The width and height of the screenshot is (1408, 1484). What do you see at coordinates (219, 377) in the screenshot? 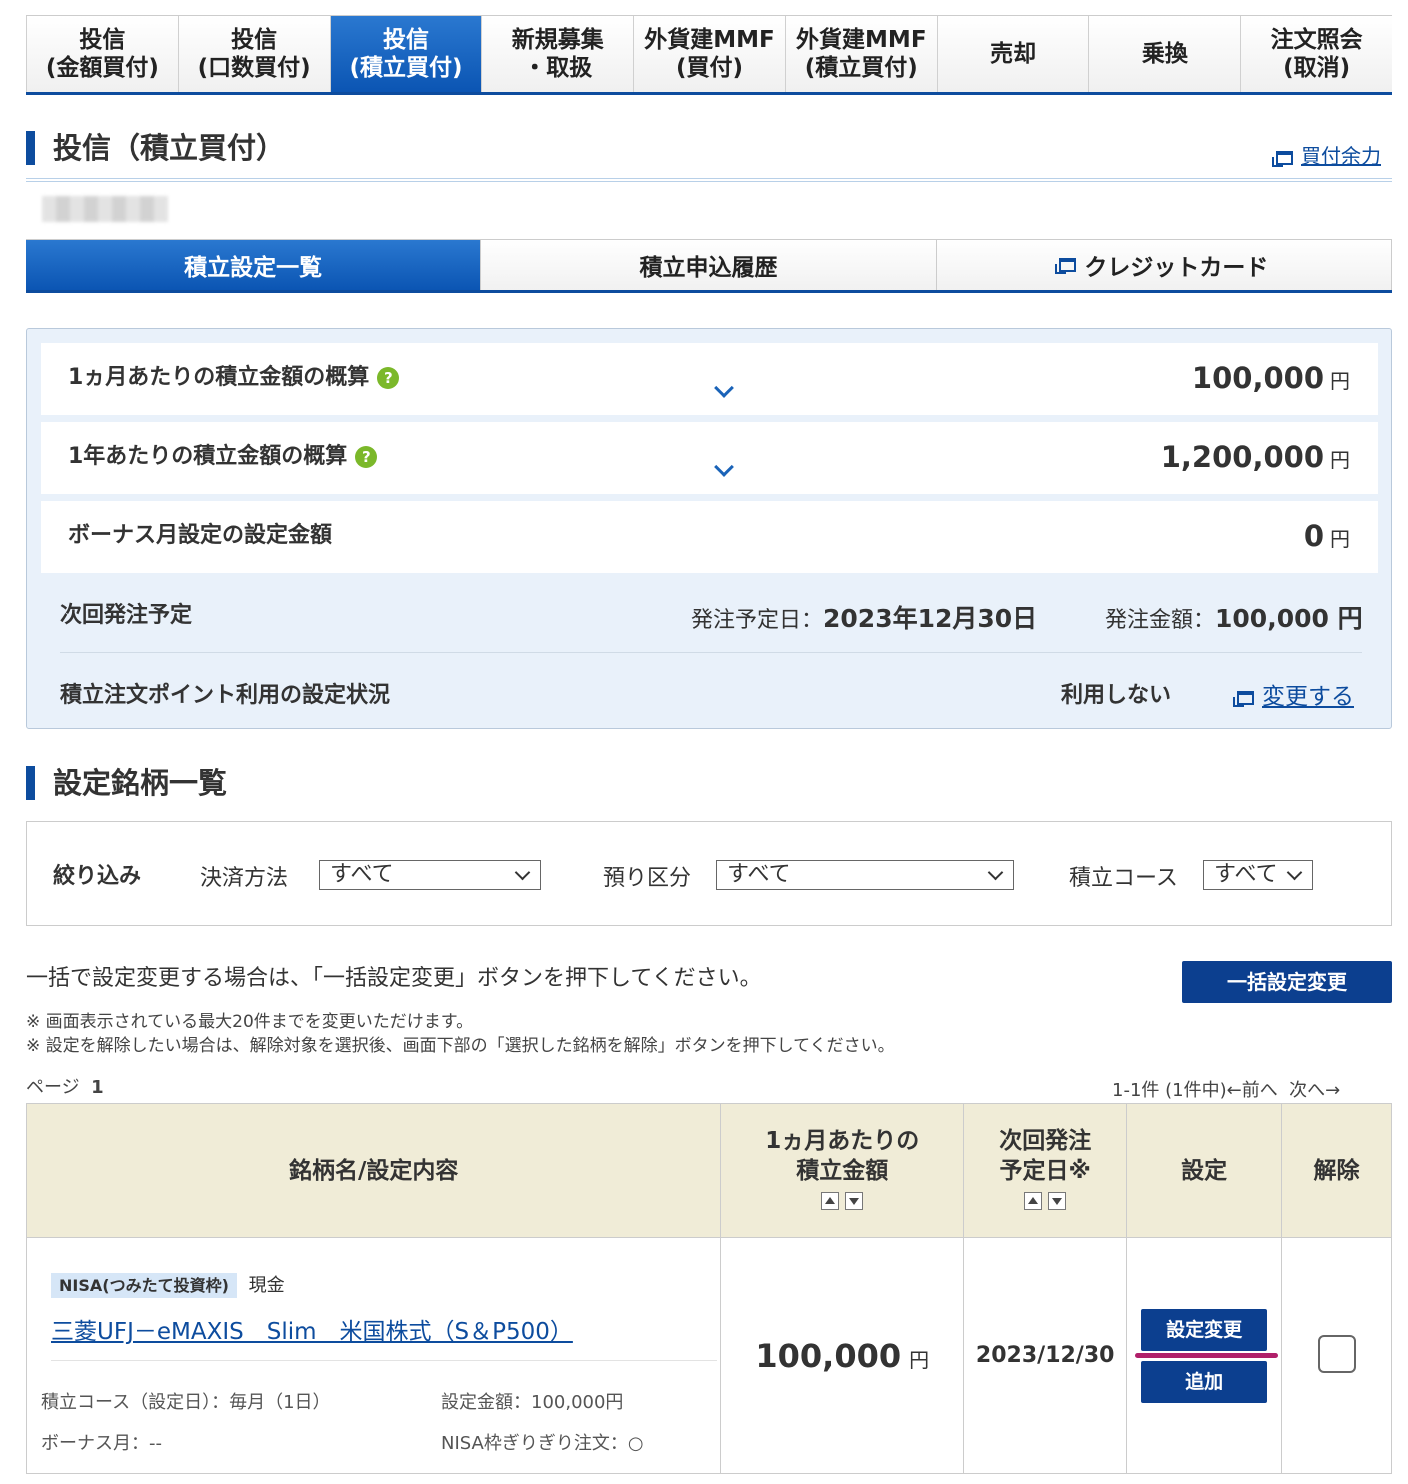
I see `monthly-estimate-label: 1ヵ月あたりの積立金額の概算` at bounding box center [219, 377].